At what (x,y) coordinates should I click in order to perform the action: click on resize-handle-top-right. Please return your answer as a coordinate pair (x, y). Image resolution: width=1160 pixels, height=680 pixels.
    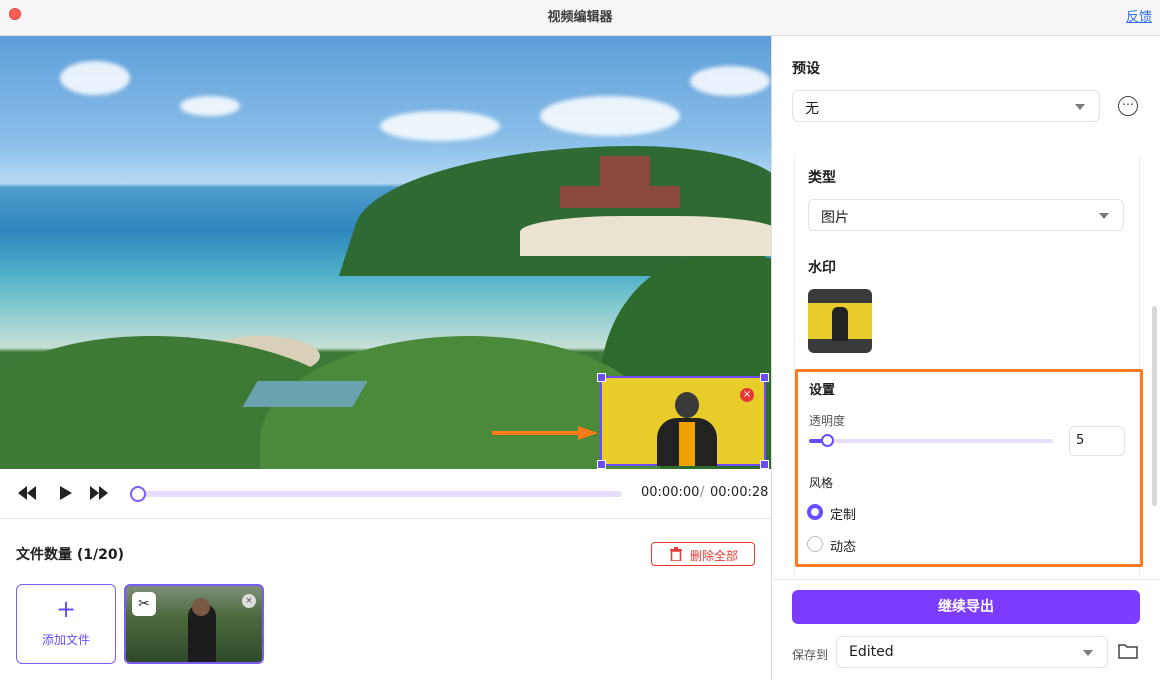
    Looking at the image, I should click on (764, 377).